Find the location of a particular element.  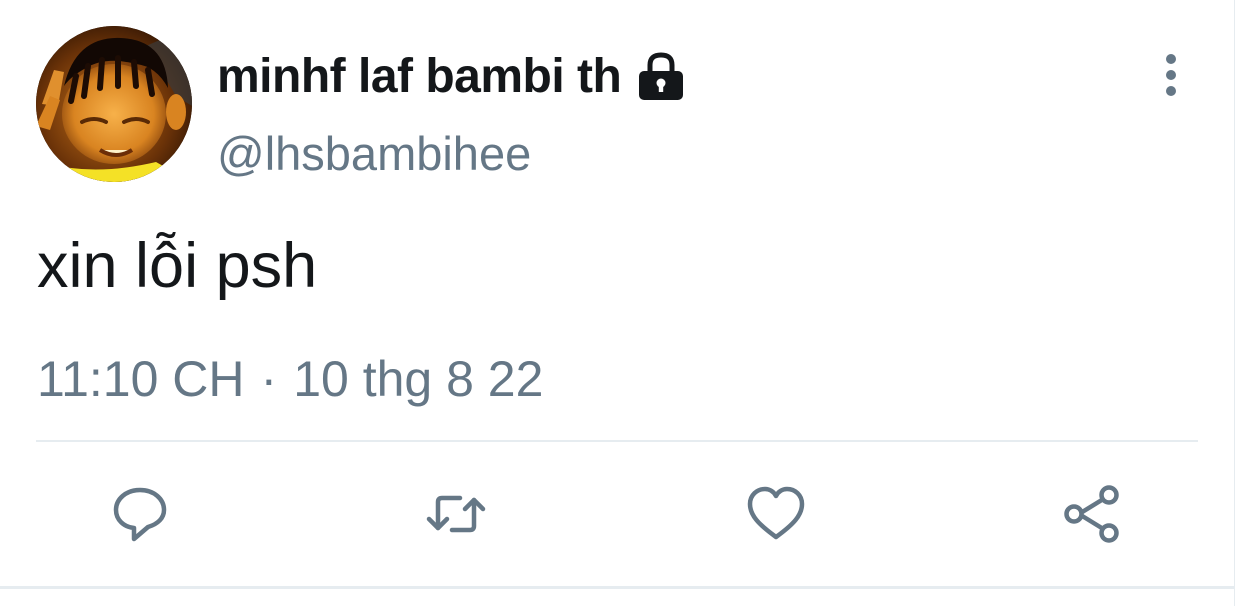

tweet-timestamp: 11:10 CH · 10 thg 8 22 is located at coordinates (290, 379).